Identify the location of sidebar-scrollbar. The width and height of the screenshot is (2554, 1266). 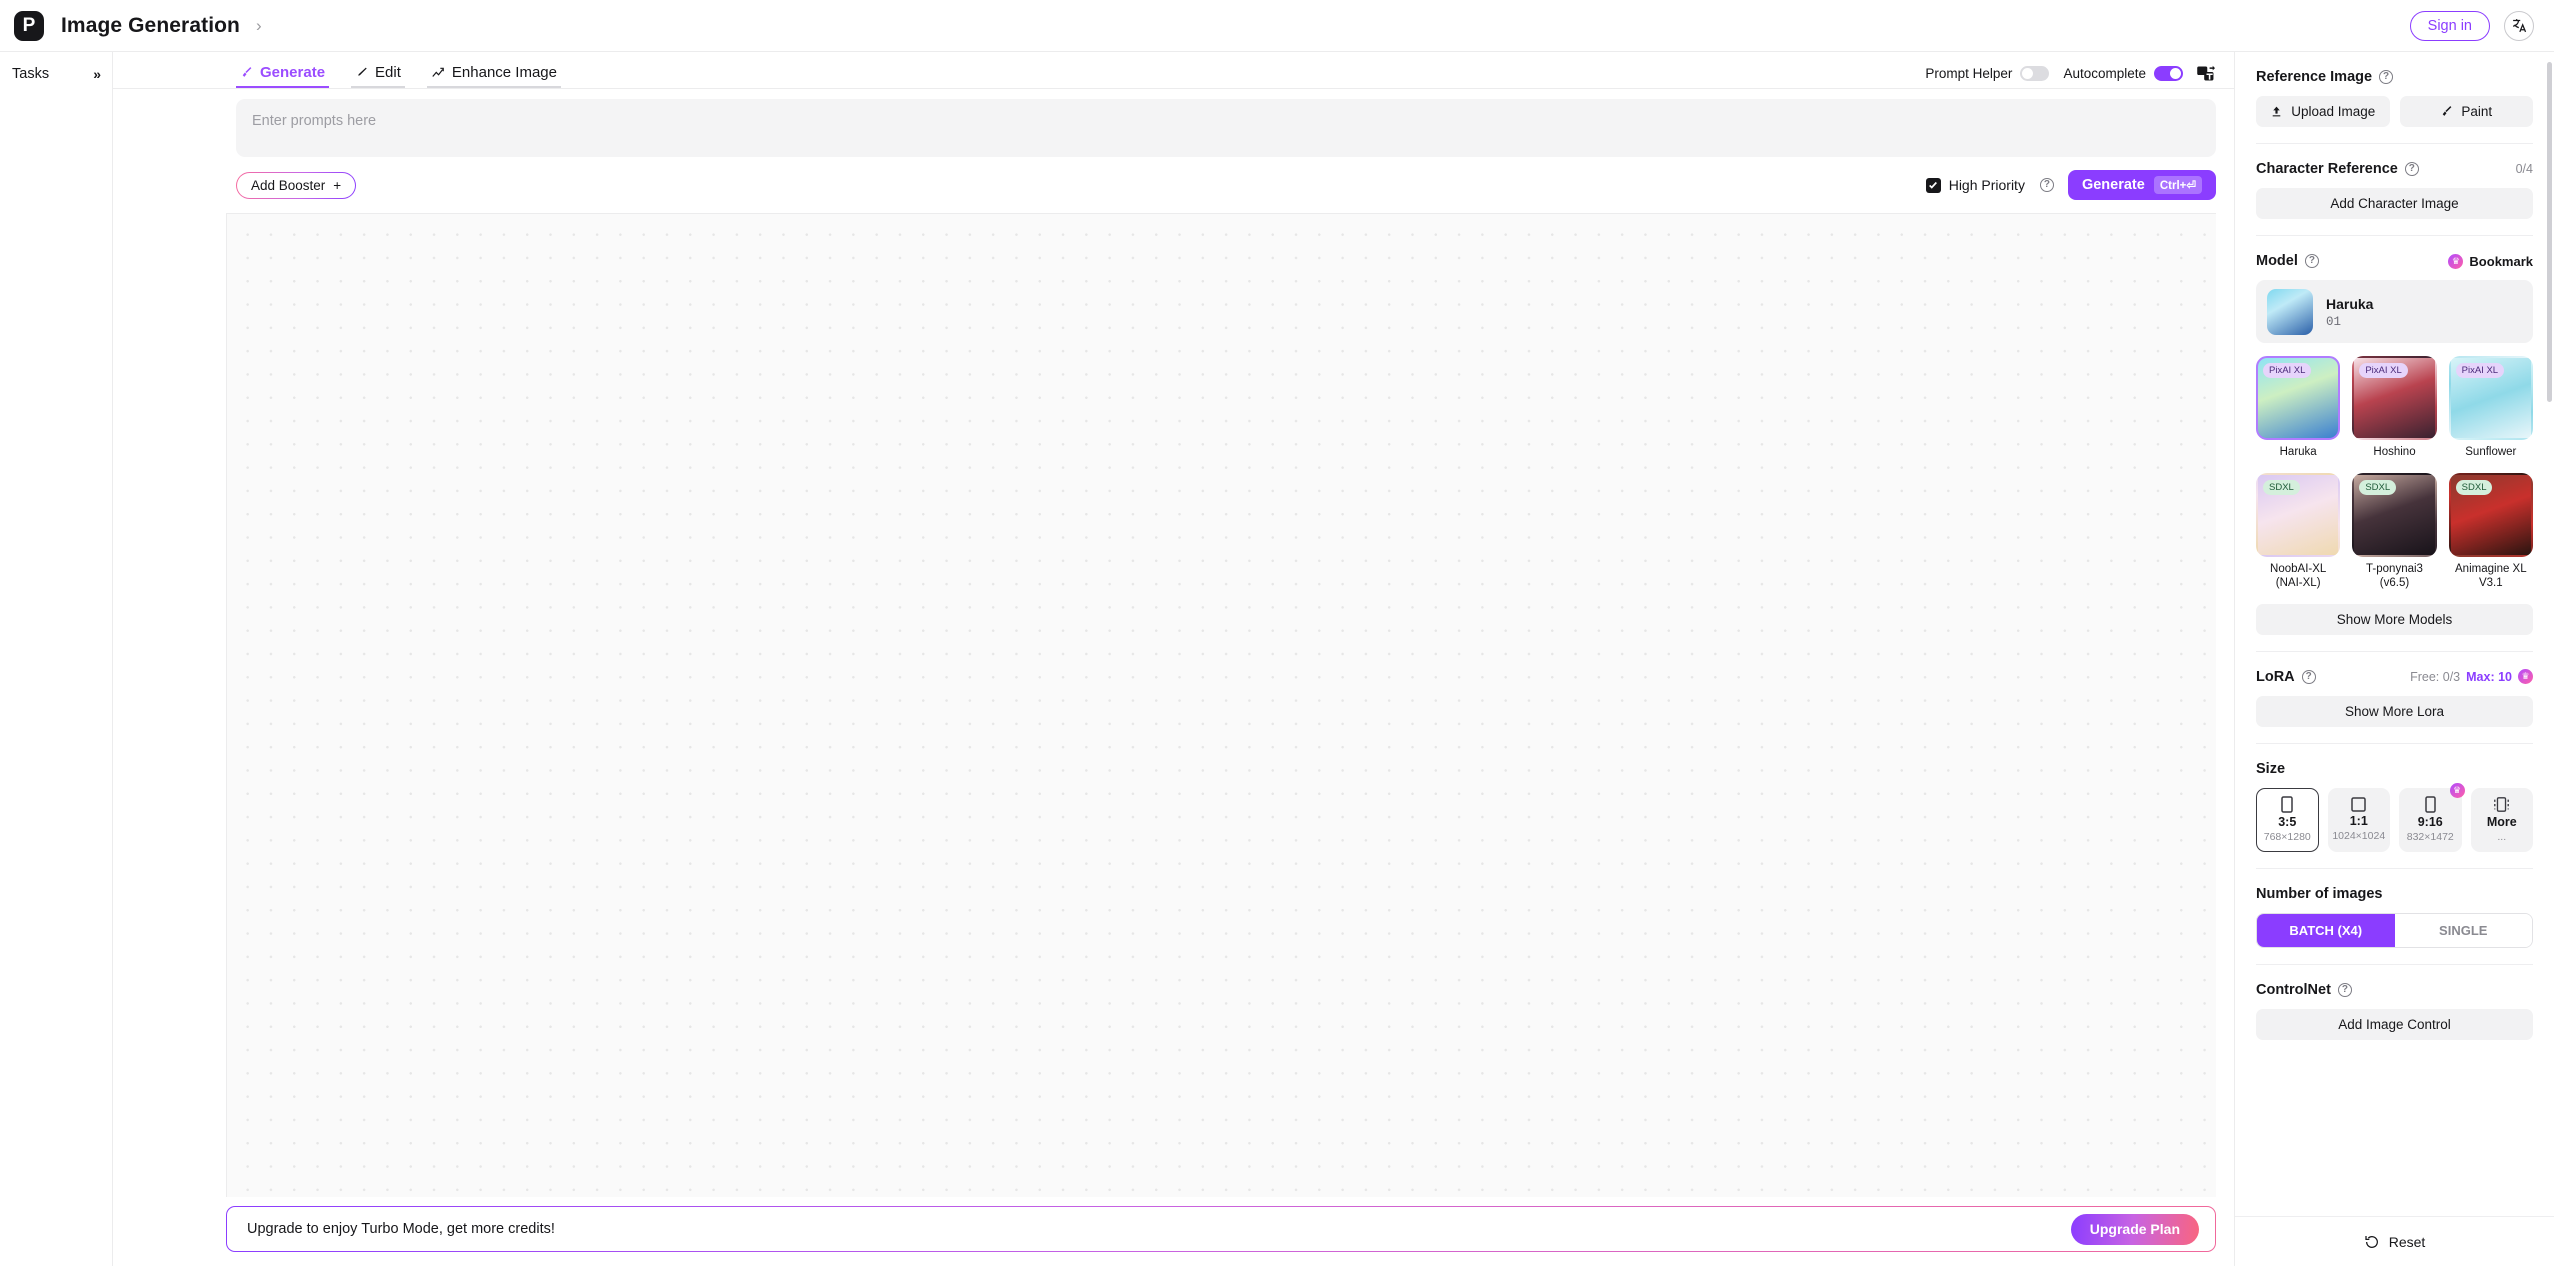
(2549, 232).